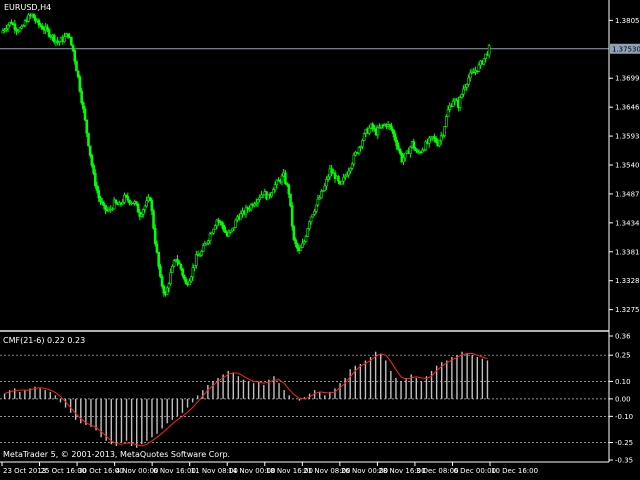 Image resolution: width=640 pixels, height=480 pixels. Describe the element at coordinates (627, 310) in the screenshot. I see `price-tick-label: 1.32750` at that location.